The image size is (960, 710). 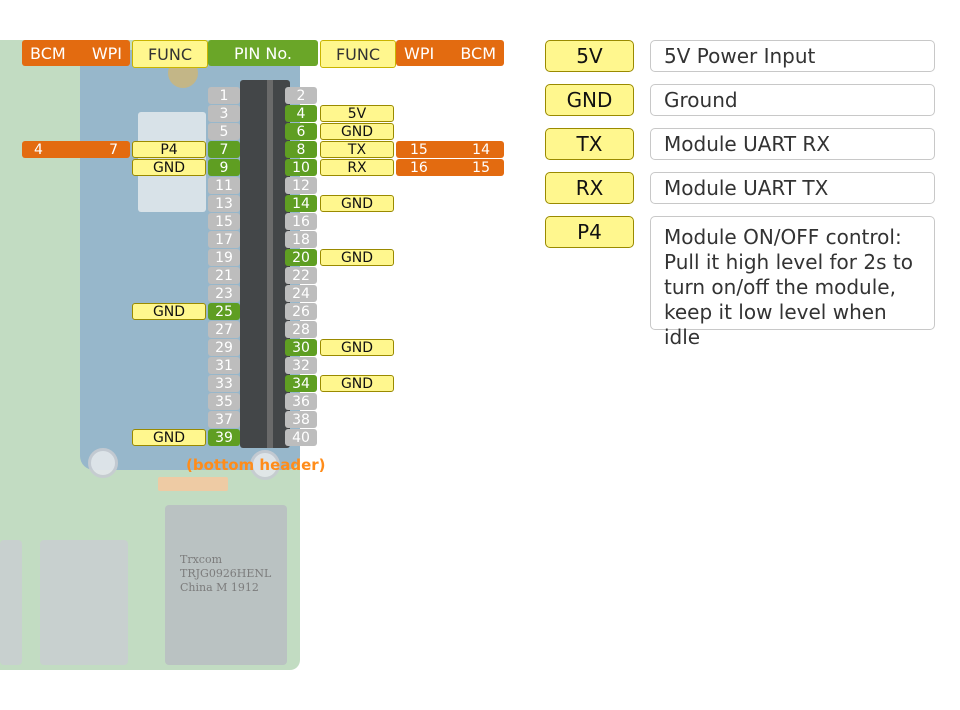 I want to click on pin-16: 16, so click(x=301, y=221).